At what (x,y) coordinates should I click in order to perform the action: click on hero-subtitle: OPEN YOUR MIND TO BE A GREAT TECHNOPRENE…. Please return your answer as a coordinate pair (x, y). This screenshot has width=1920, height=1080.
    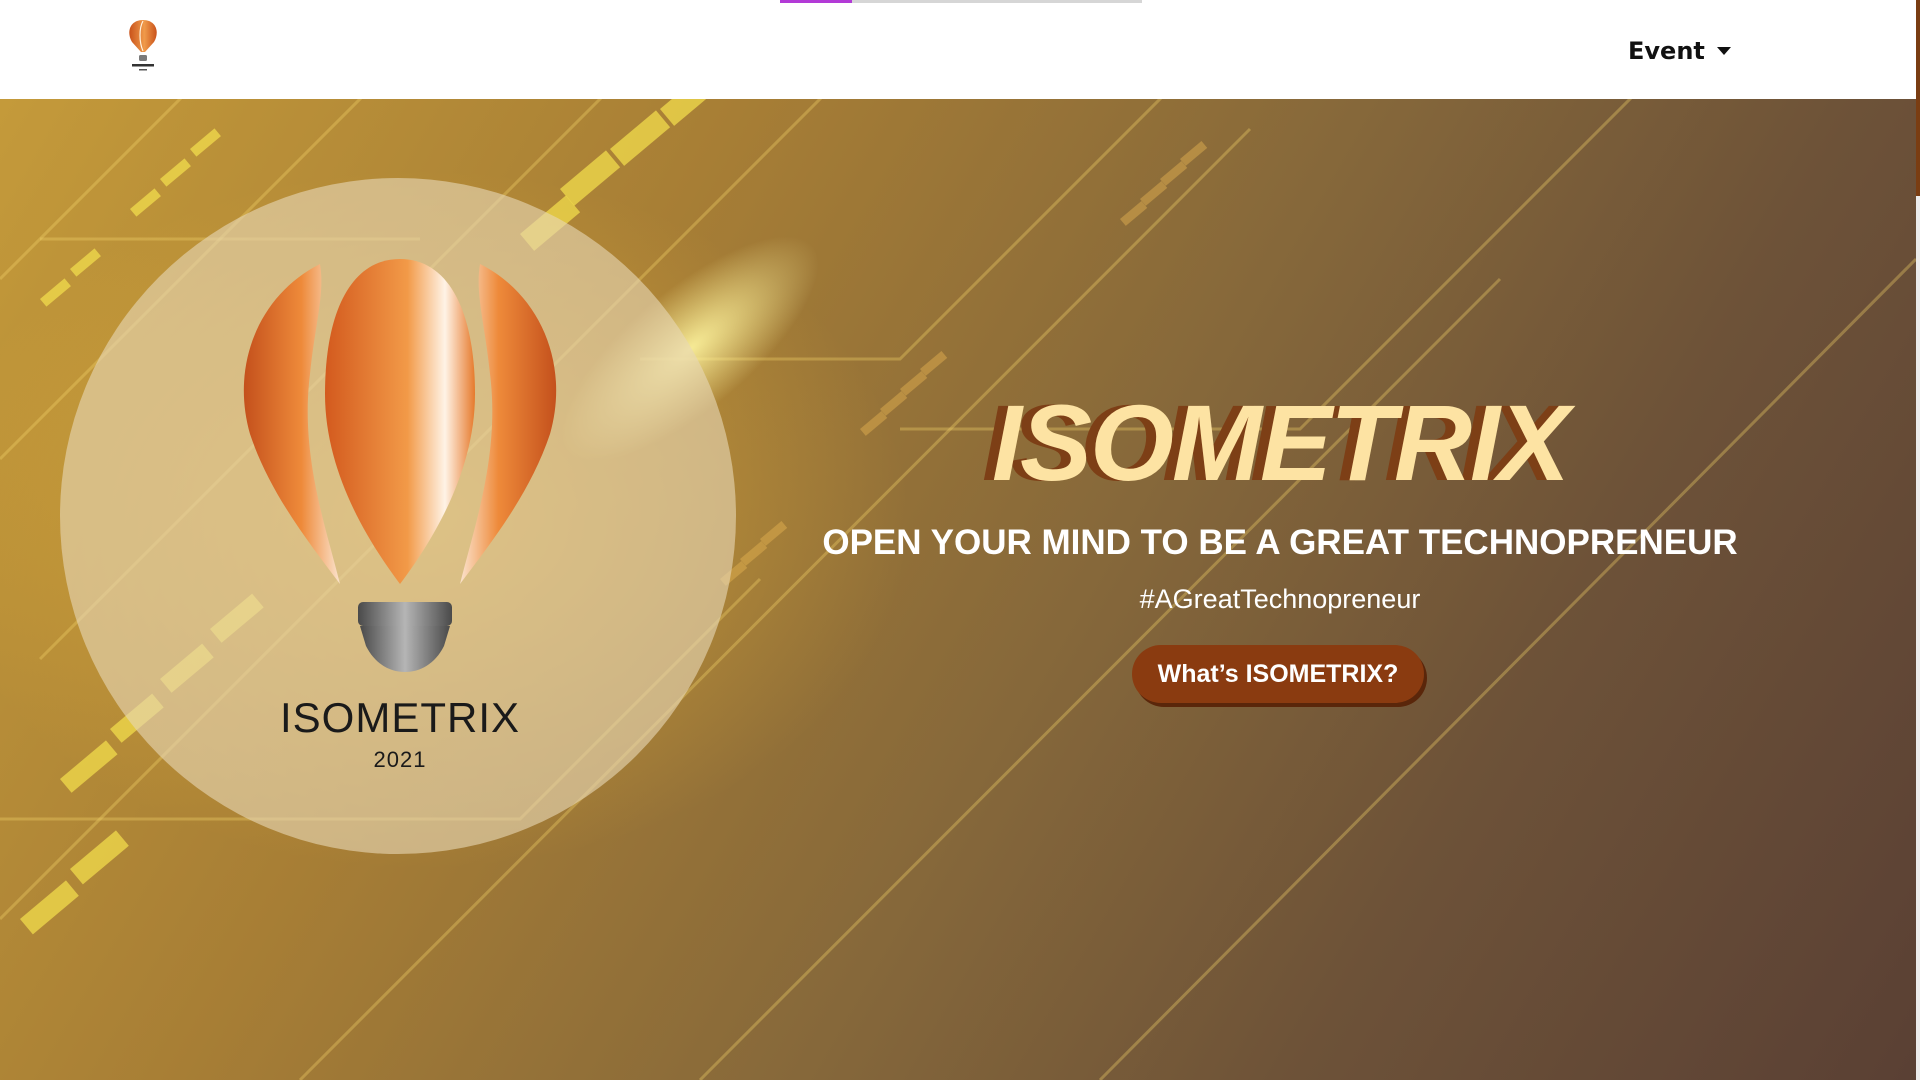
    Looking at the image, I should click on (1280, 542).